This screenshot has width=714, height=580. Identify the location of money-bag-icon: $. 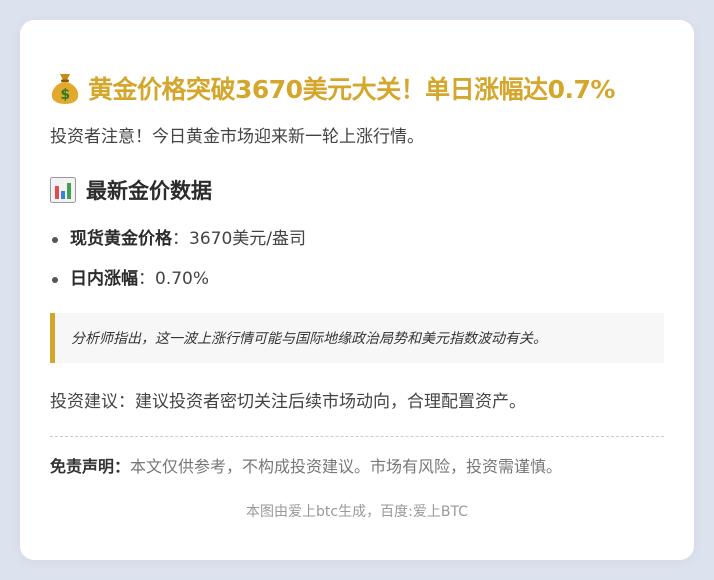
(65, 89).